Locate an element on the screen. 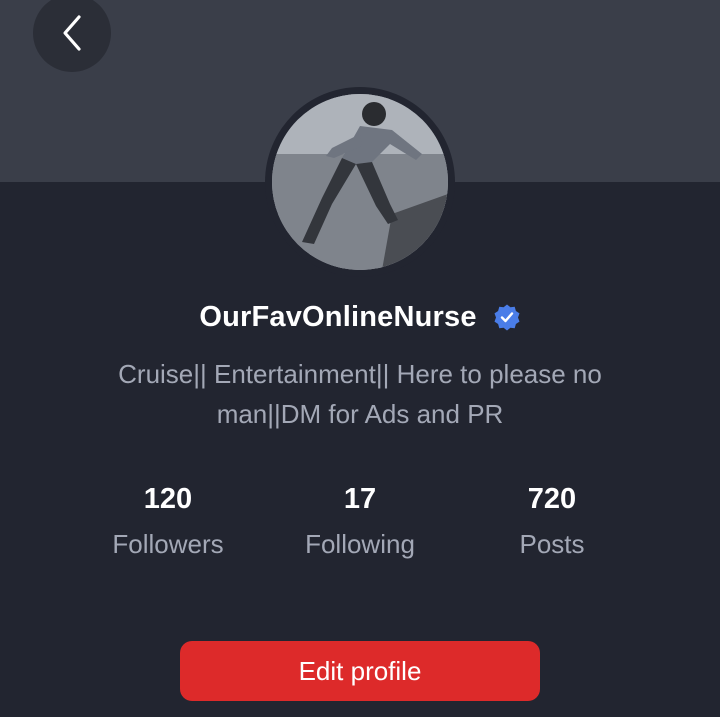  following-stat: 17 Following is located at coordinates (360, 523).